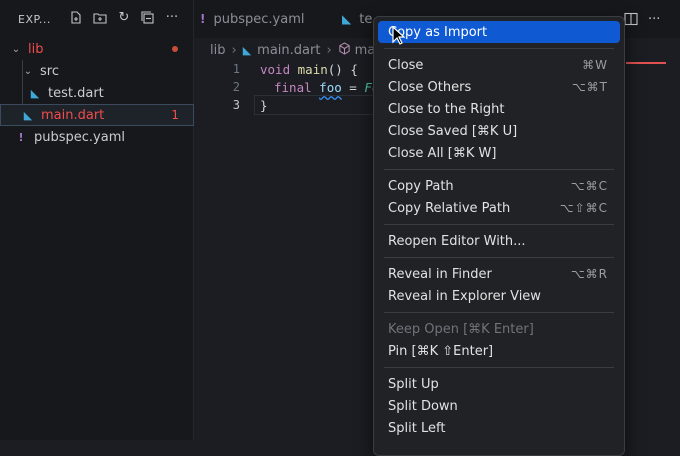 This screenshot has height=456, width=680. I want to click on menu-item-label: Pin [⌘K ⇧Enter], so click(441, 351).